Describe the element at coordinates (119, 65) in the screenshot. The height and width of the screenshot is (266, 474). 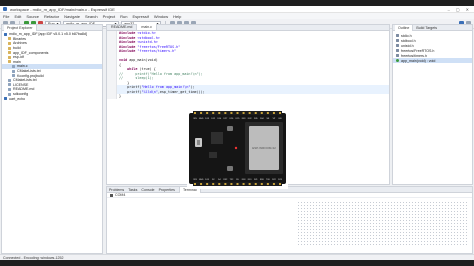
I see `code-text: {` at that location.